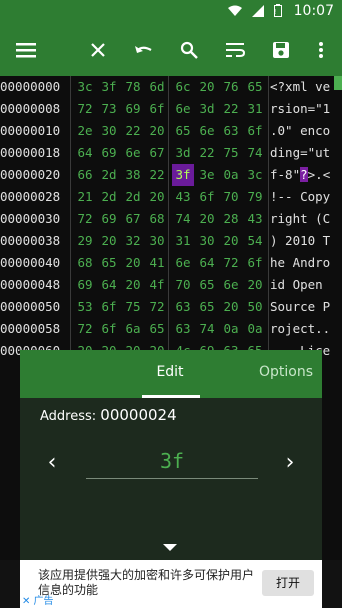  I want to click on wrap-icon, so click(235, 50).